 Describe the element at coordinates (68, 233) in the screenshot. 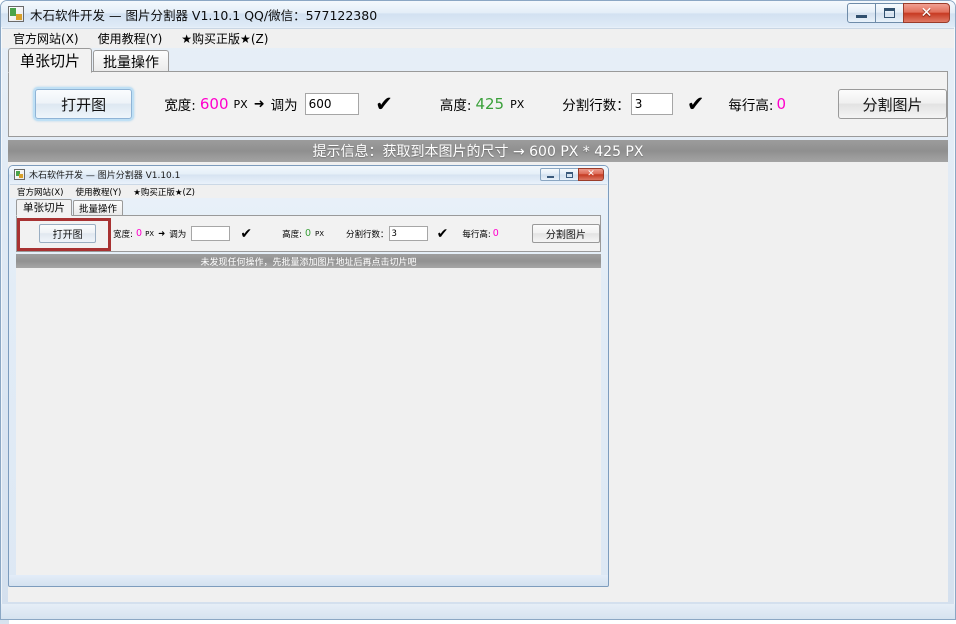

I see `nested-open-image-button: 打开图` at that location.